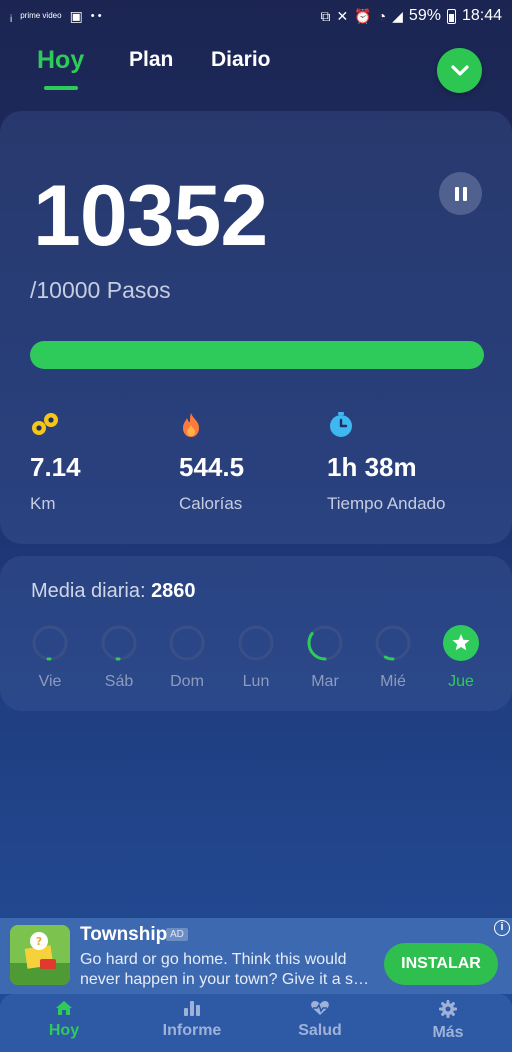  What do you see at coordinates (461, 643) in the screenshot?
I see `day-goal-star-icon` at bounding box center [461, 643].